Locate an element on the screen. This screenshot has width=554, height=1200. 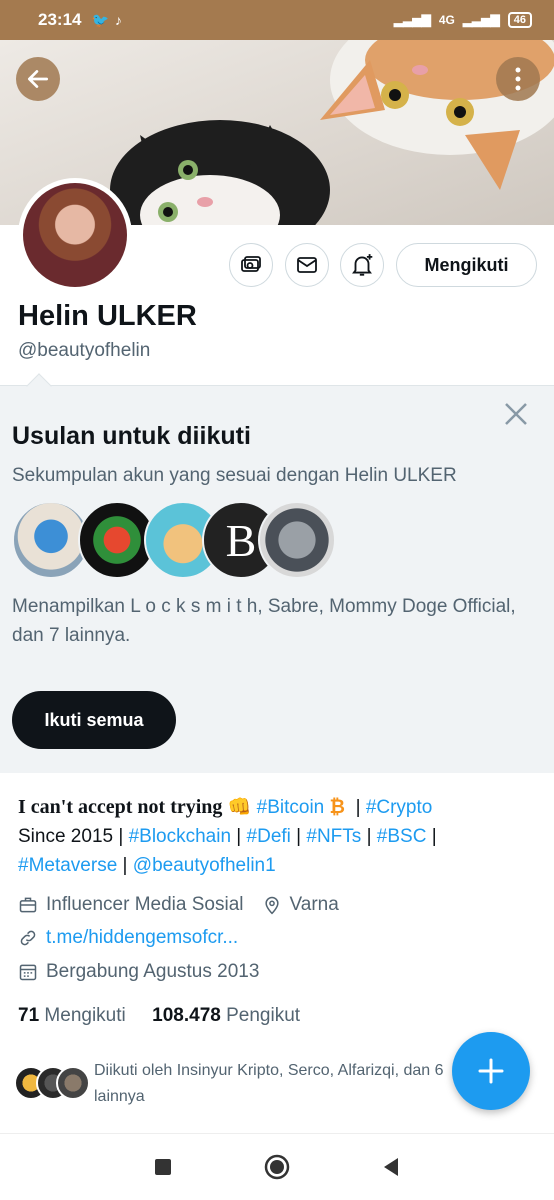
bell-plus-icon is located at coordinates (362, 265).